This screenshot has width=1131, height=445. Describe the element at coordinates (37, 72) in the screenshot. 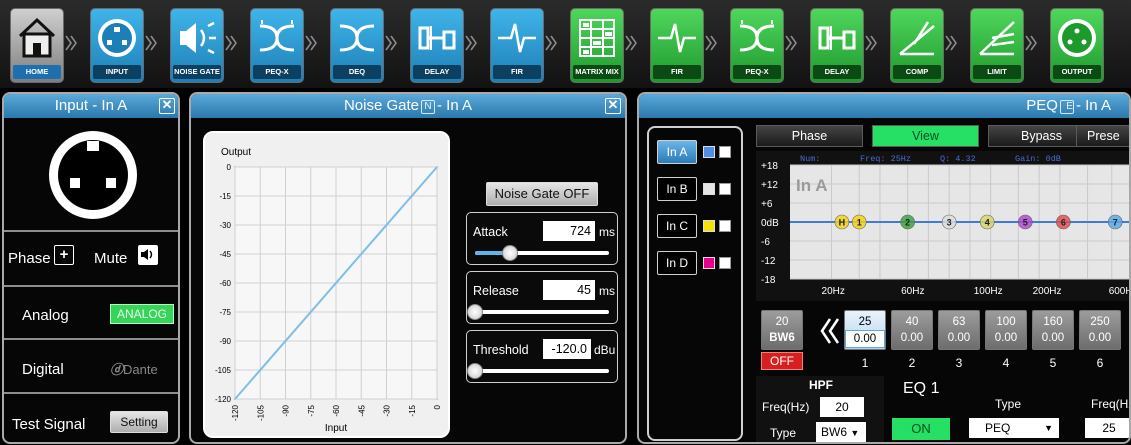

I see `toolbar-button-label: HOME` at that location.